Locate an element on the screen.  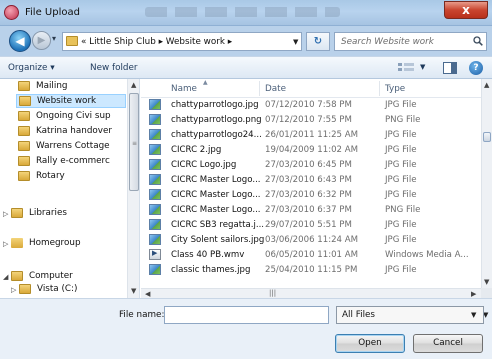
grip-icon: ≡ is located at coordinates (135, 143).